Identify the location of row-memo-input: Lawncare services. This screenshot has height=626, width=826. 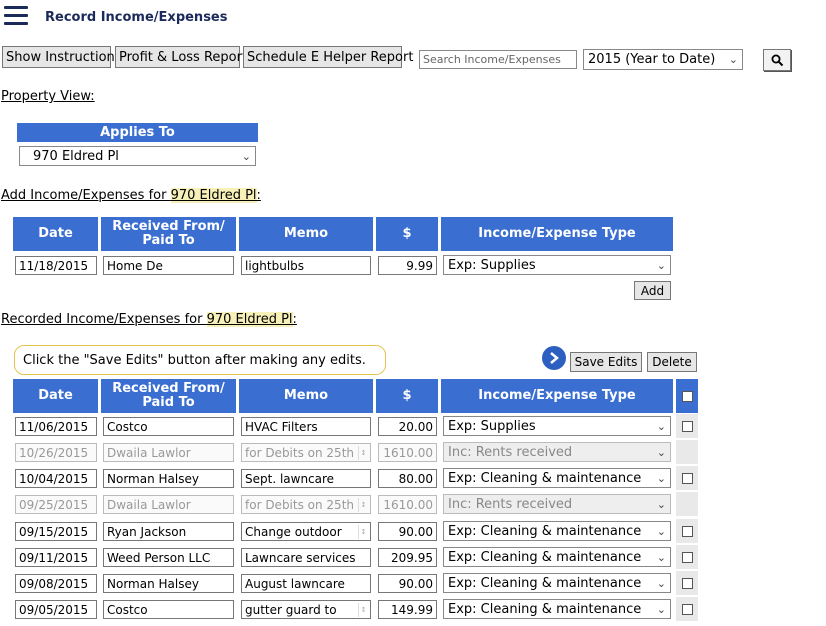
(306, 557).